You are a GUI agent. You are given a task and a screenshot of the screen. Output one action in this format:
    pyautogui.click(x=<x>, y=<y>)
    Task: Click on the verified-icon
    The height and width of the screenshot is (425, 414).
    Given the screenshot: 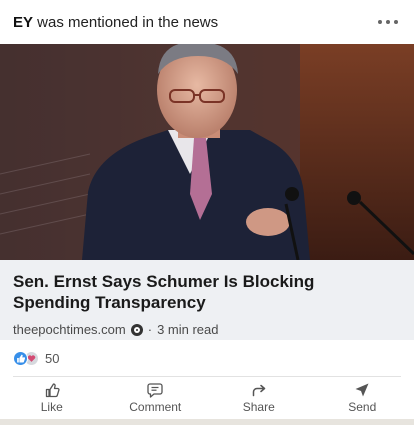 What is the action you would take?
    pyautogui.click(x=136, y=329)
    